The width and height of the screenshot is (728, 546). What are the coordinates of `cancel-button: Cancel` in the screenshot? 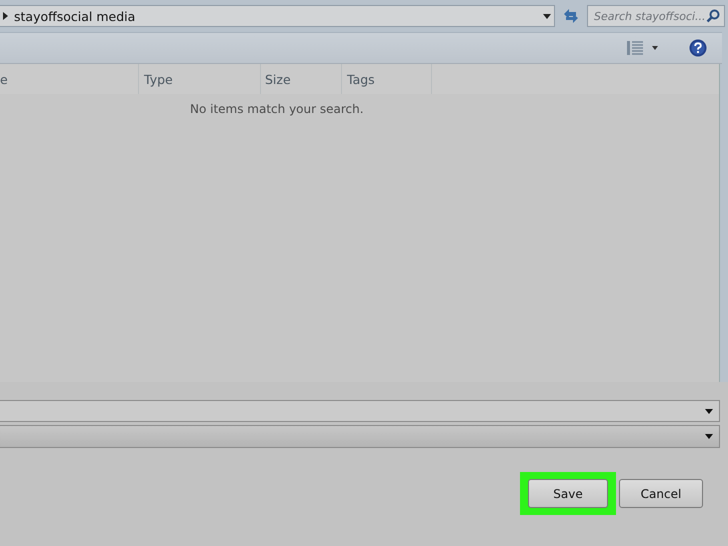 It's located at (661, 493).